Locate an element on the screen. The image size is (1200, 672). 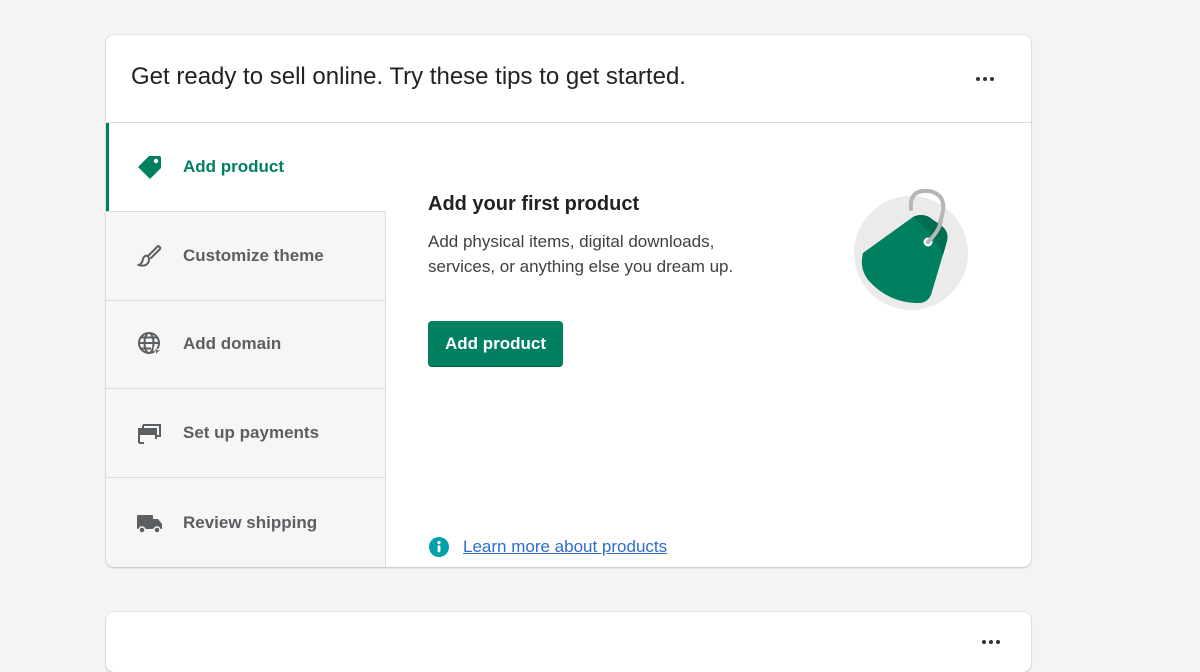
tab-review-shipping: Review shipping is located at coordinates (245, 522).